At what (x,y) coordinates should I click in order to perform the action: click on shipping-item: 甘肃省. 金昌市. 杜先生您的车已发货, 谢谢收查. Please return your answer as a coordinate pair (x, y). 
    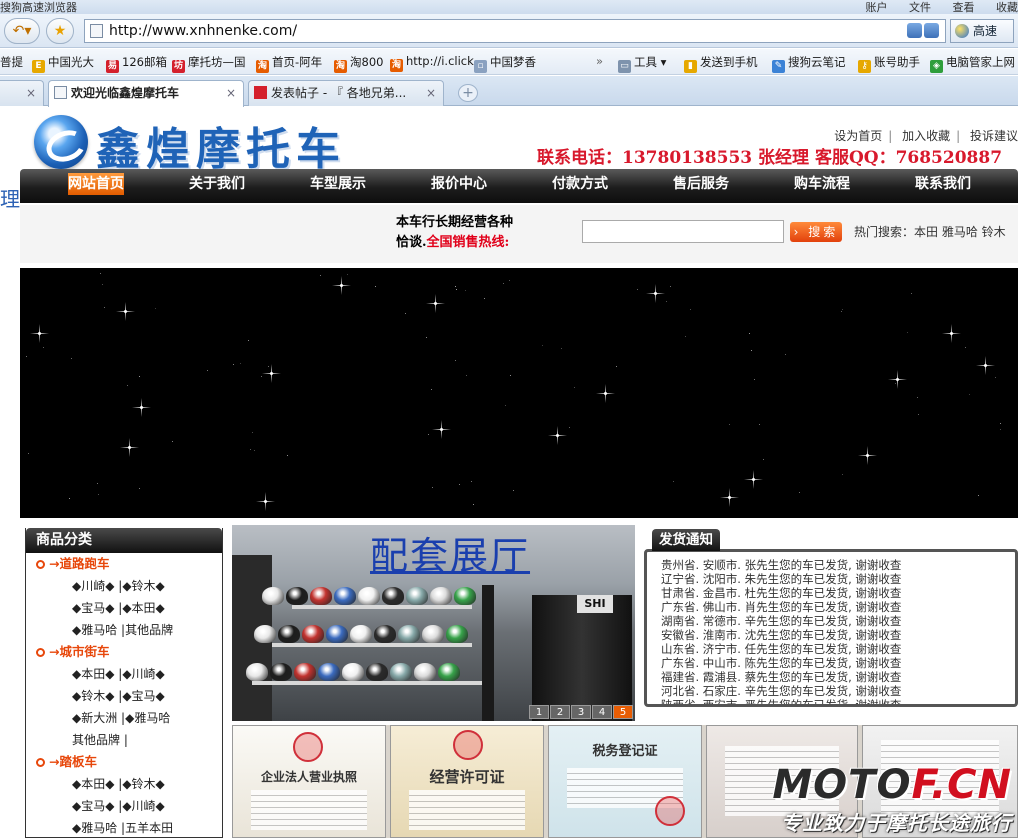
    Looking at the image, I should click on (781, 593).